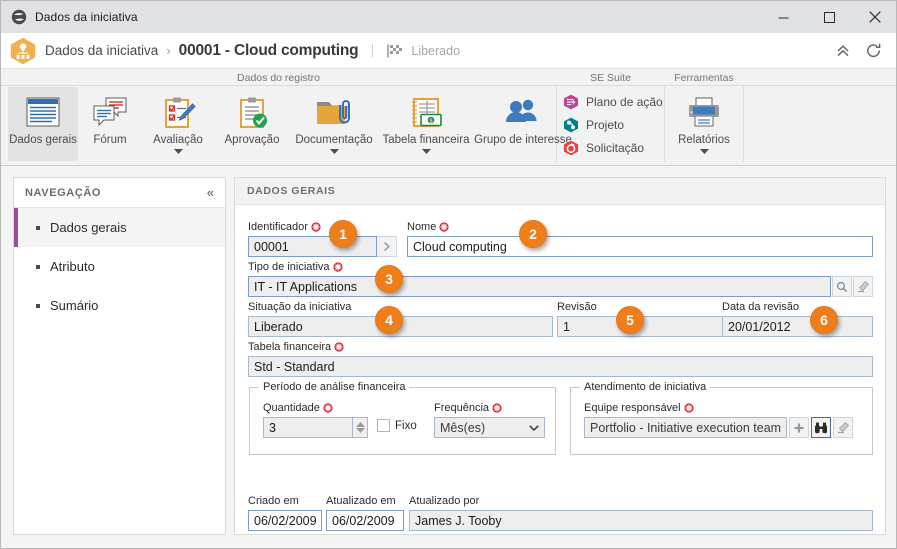  I want to click on label-nome: Nome, so click(640, 227).